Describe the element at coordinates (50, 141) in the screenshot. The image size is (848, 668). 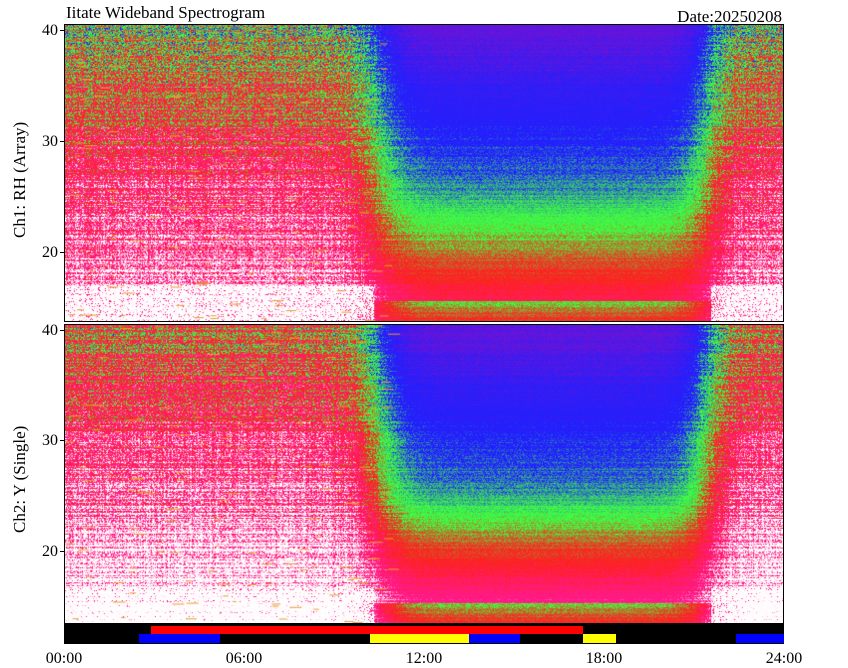
I see `ytick-ch1-30: 30` at that location.